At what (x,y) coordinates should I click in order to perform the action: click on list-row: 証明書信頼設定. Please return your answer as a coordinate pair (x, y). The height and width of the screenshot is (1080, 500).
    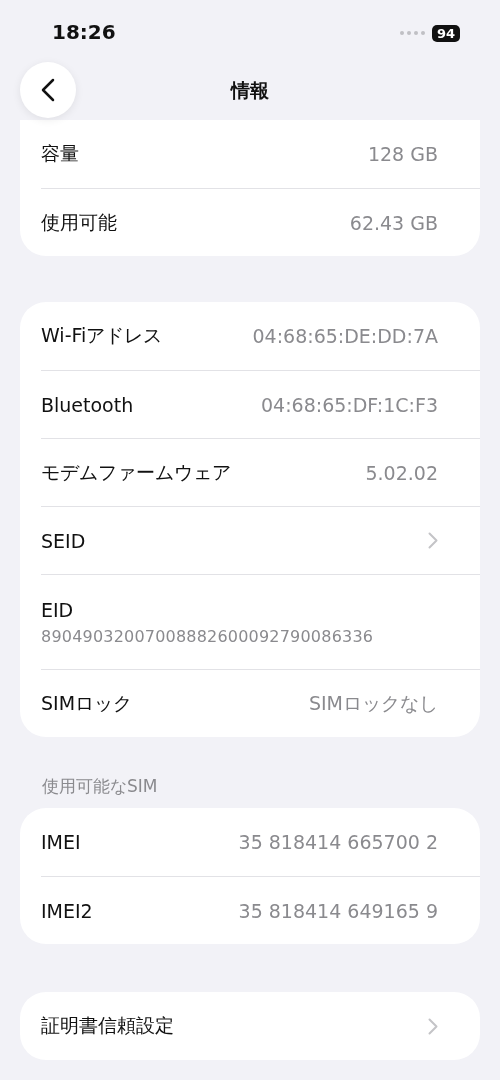
    Looking at the image, I should click on (260, 1026).